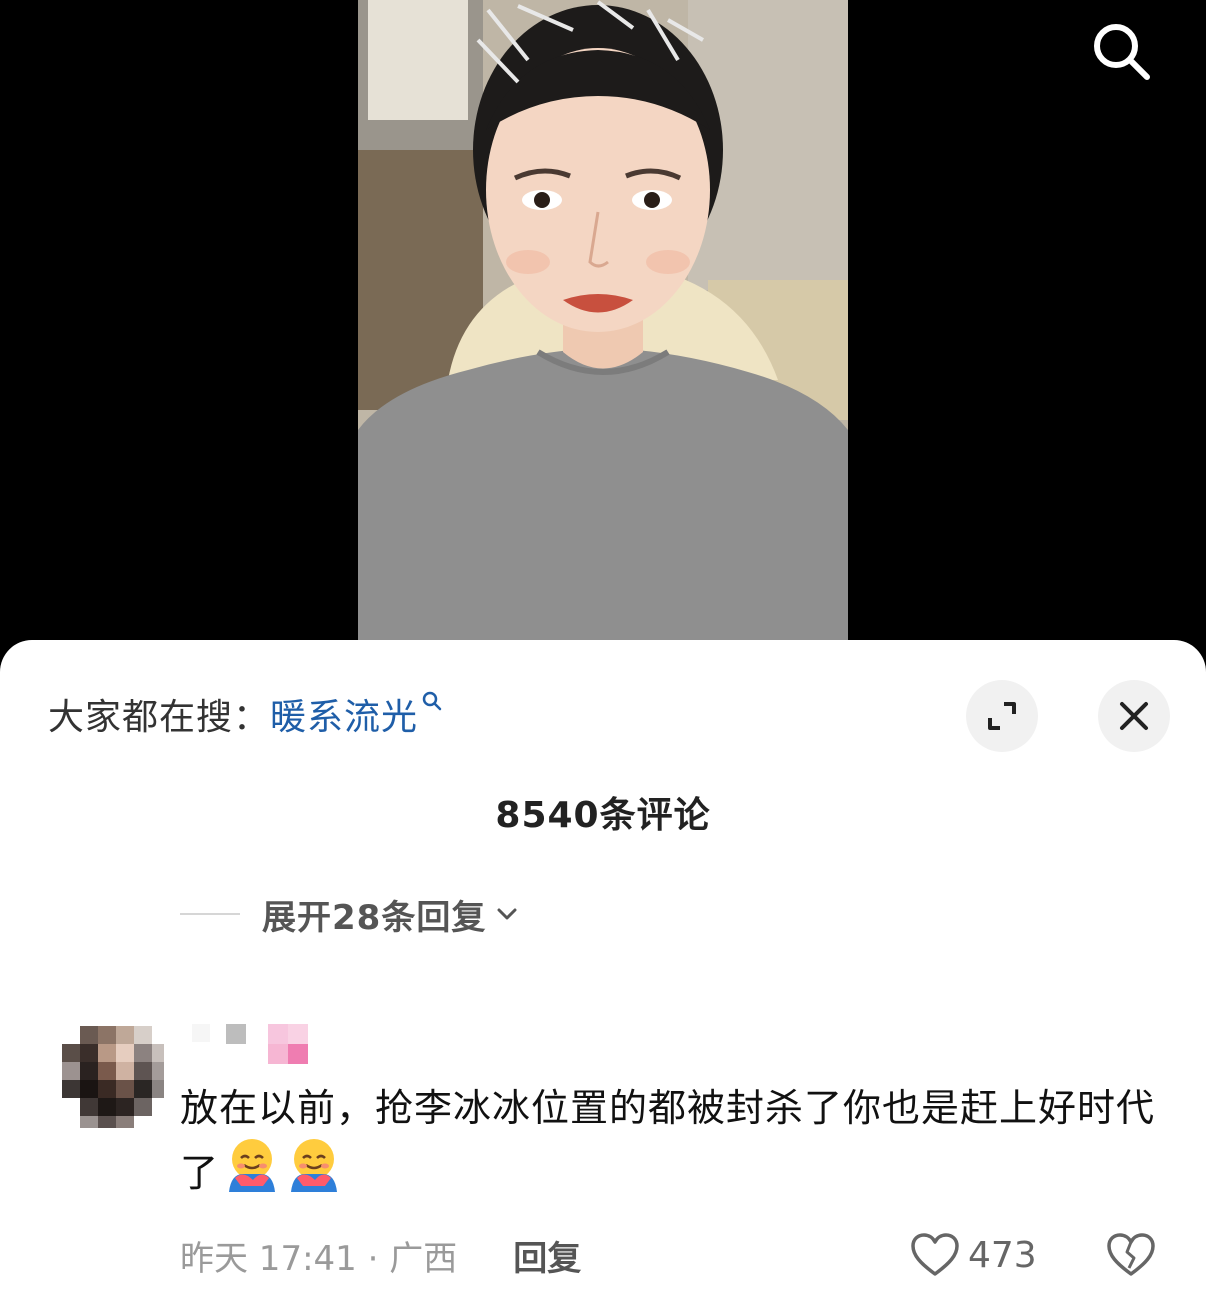  What do you see at coordinates (374, 917) in the screenshot?
I see `expand-replies-label: 展开28条回复` at bounding box center [374, 917].